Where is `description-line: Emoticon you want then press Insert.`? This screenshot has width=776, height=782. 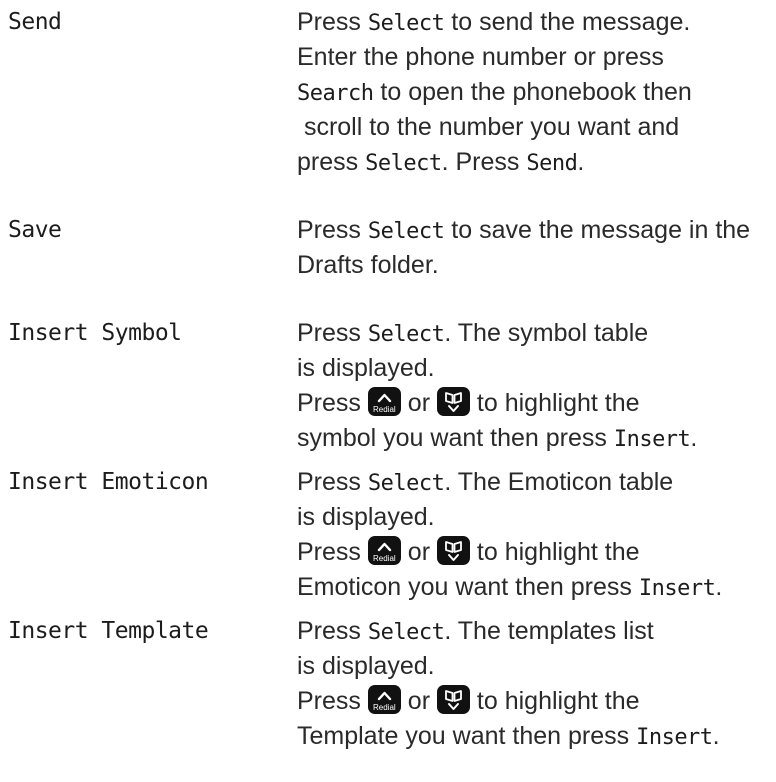 description-line: Emoticon you want then press Insert. is located at coordinates (535, 587).